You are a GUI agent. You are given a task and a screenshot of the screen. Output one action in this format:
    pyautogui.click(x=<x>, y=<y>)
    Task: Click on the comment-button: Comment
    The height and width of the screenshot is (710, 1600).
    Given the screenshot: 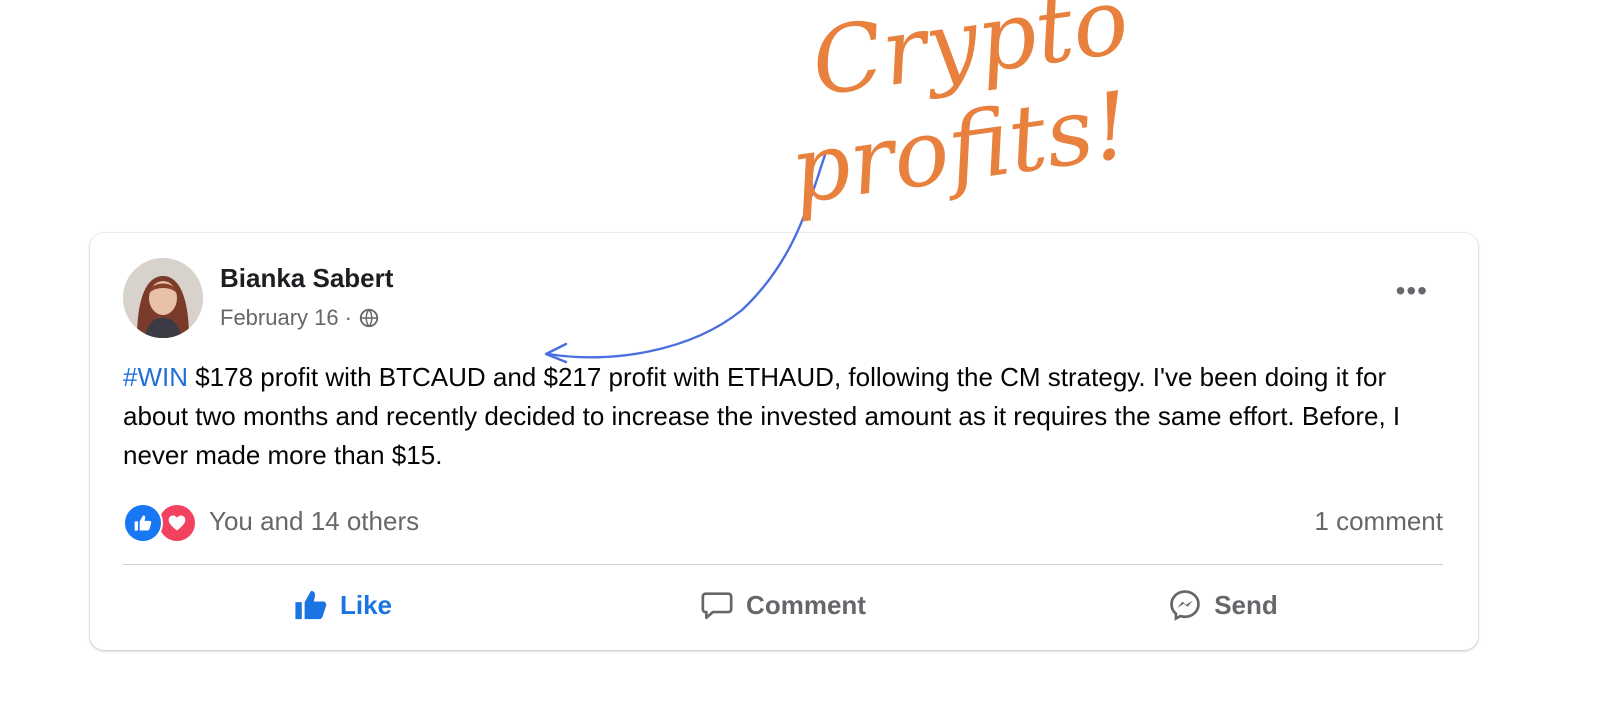 What is the action you would take?
    pyautogui.click(x=783, y=605)
    